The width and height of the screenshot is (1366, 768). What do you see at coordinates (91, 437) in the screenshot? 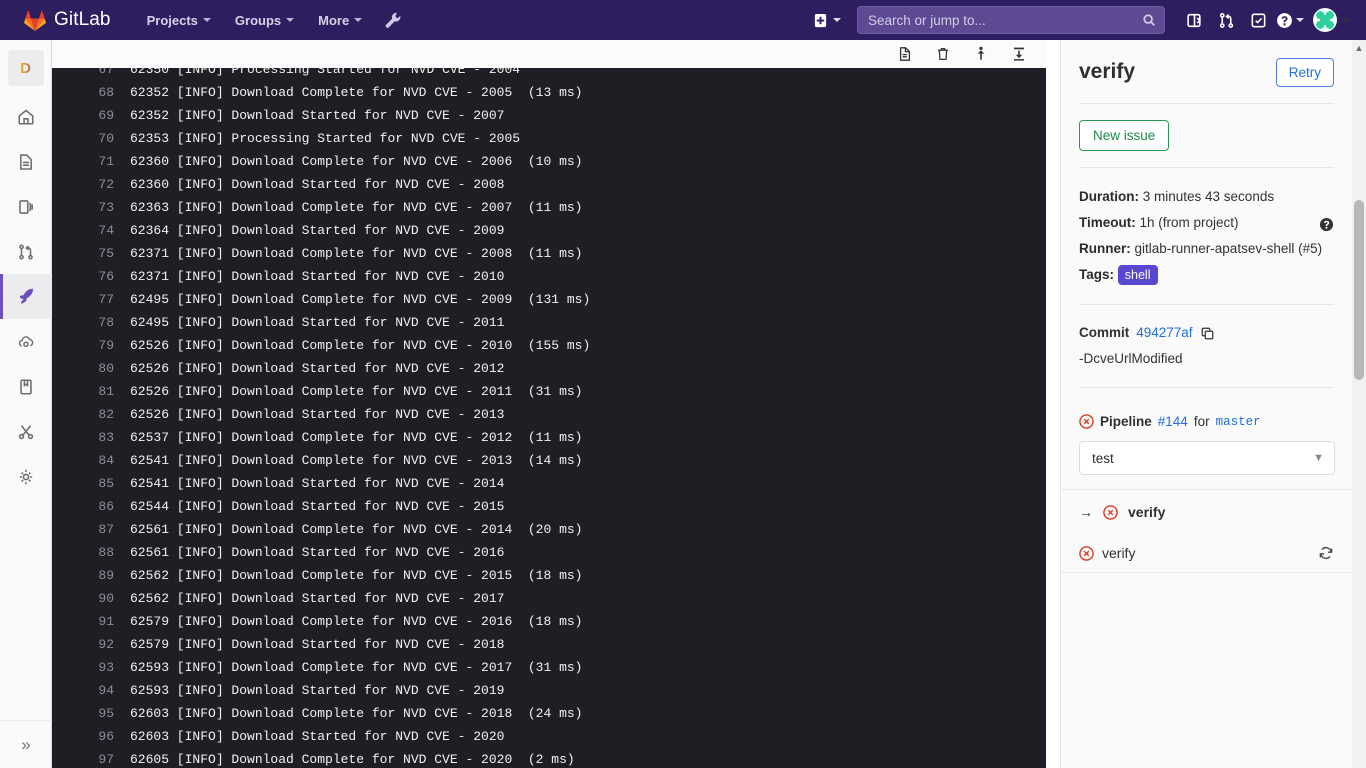
I see `log-line-number: 83` at bounding box center [91, 437].